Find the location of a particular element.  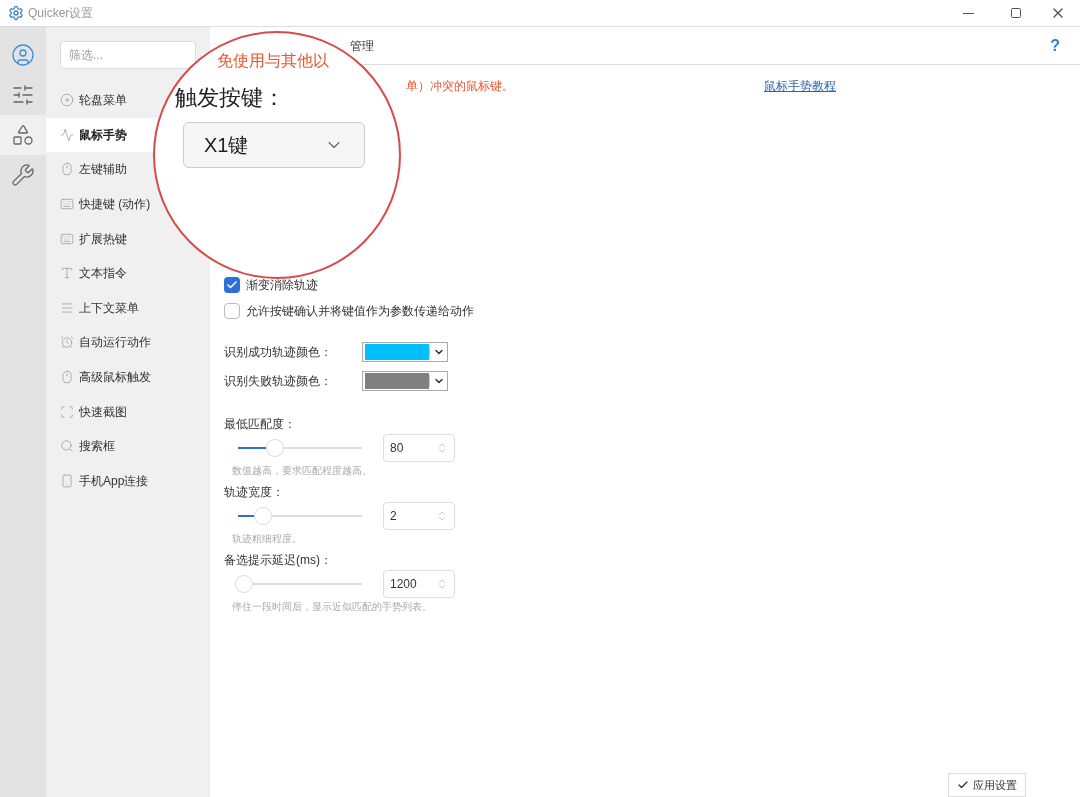

magnified-heading: 免使用与其他以 is located at coordinates (273, 61).